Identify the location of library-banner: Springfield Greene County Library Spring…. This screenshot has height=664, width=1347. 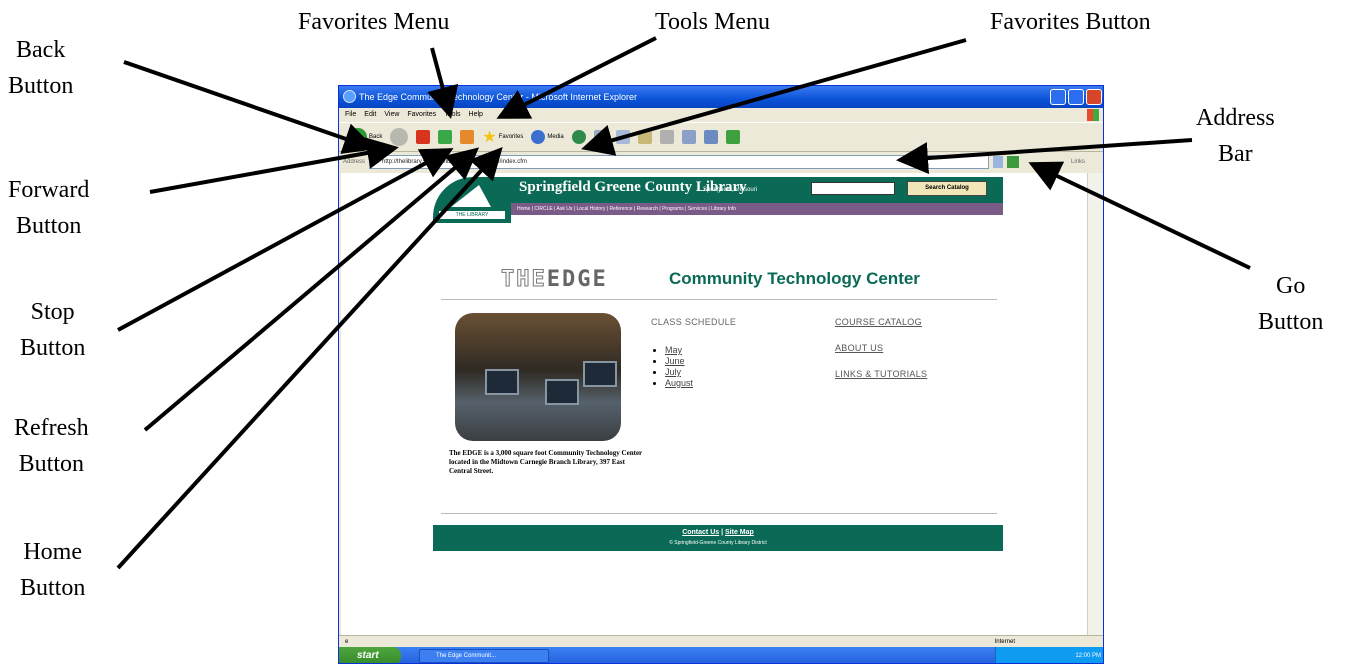
(757, 190).